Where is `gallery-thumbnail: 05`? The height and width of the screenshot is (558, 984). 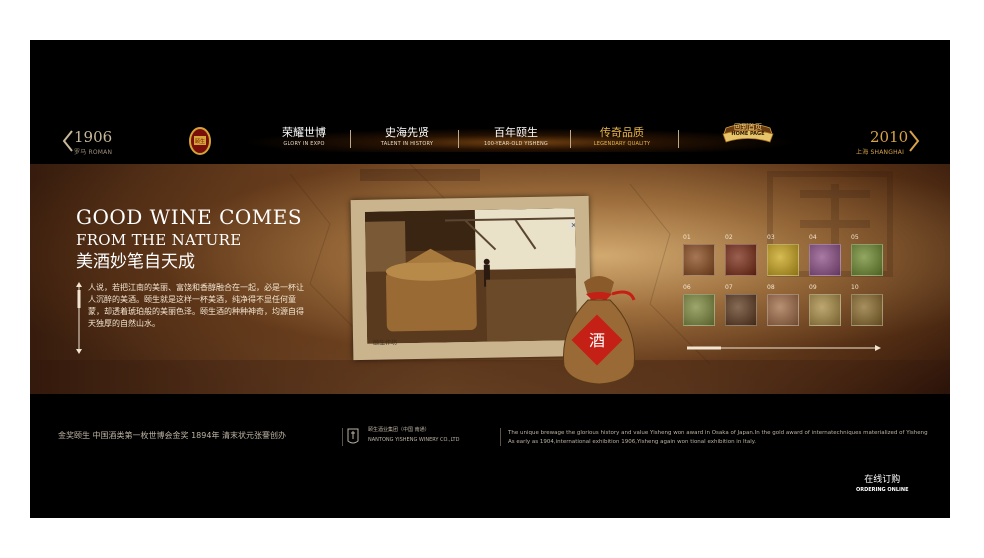 gallery-thumbnail: 05 is located at coordinates (867, 255).